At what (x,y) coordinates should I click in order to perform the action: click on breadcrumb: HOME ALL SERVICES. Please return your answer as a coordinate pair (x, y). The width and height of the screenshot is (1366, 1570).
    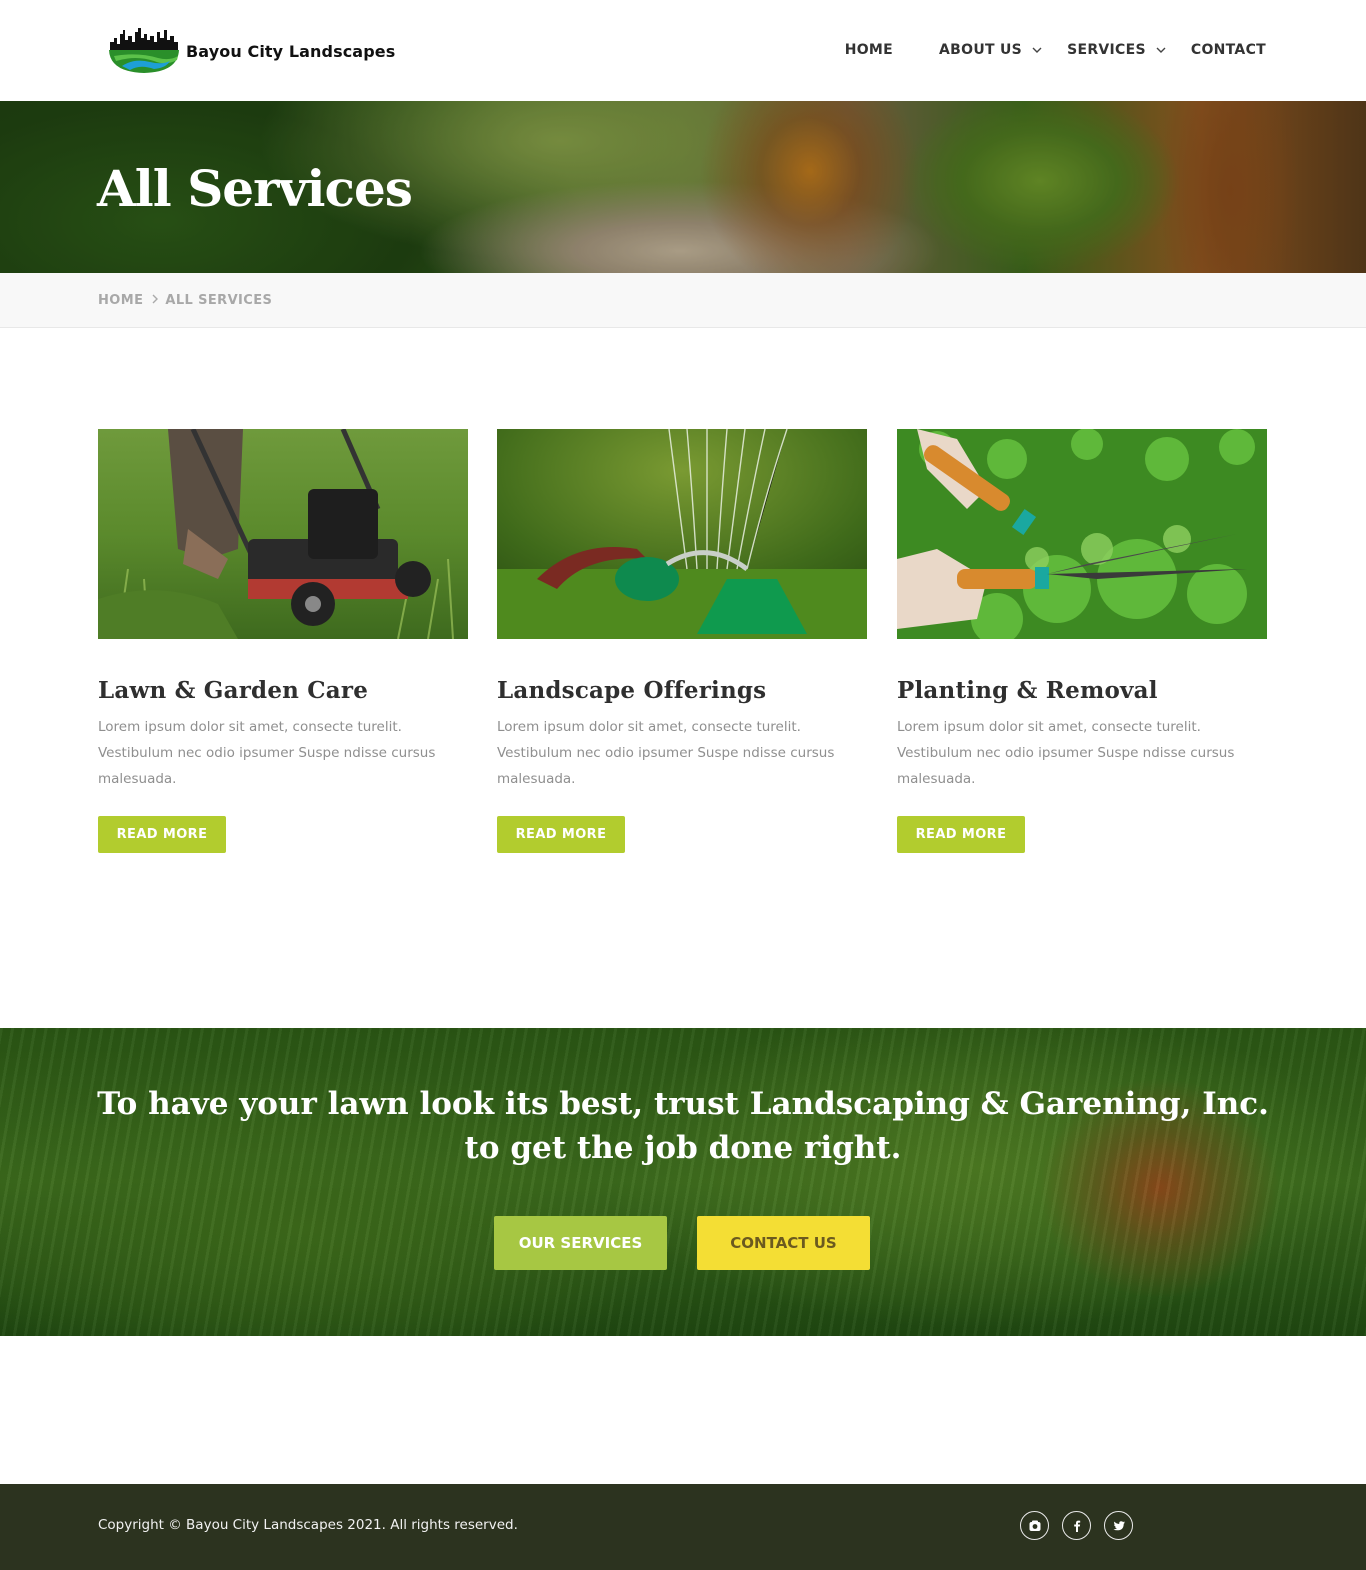
    Looking at the image, I should click on (683, 300).